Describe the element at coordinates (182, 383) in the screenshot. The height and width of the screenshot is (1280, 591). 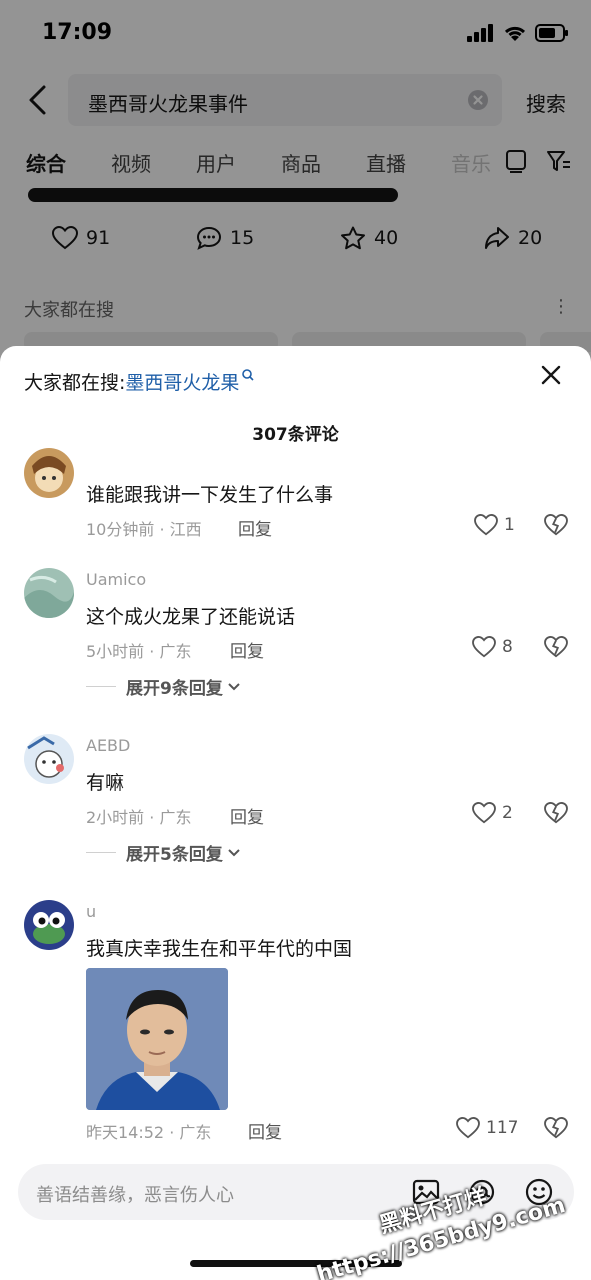
I see `sheet-hot-query: 墨西哥火龙果` at that location.